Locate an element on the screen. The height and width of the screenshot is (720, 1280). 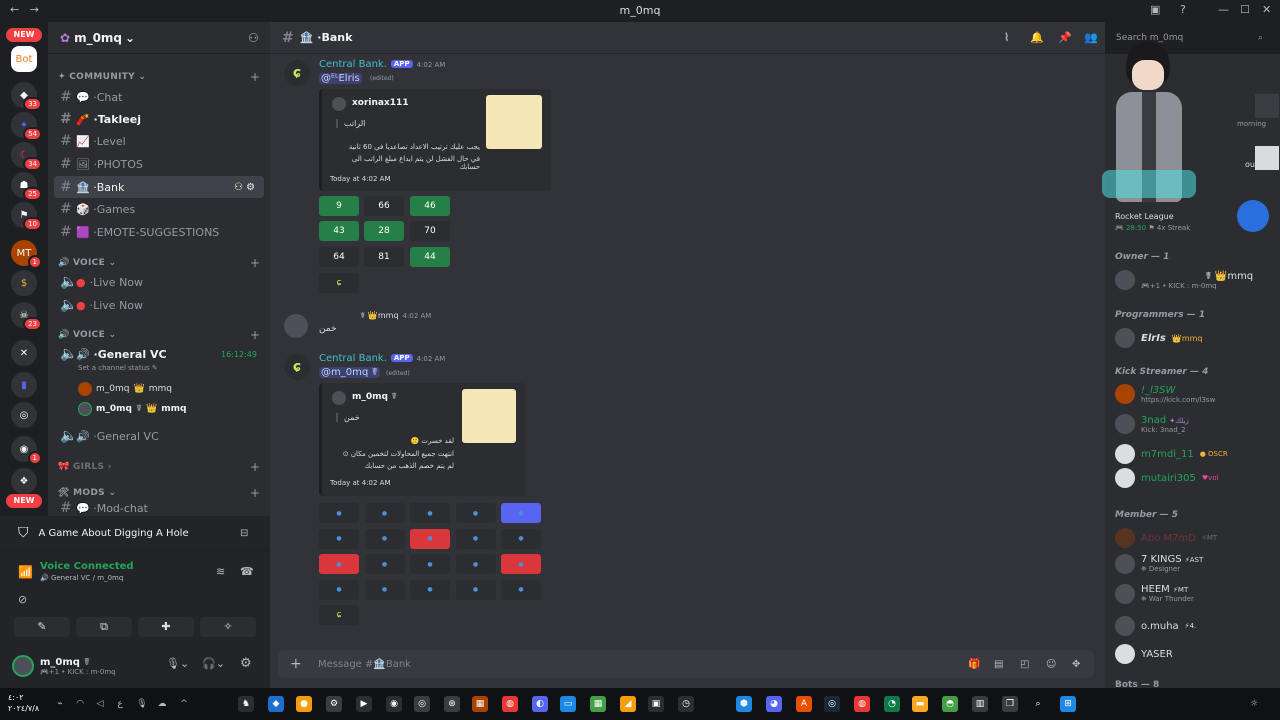
bell-icon: 🔔 is located at coordinates (1037, 37).